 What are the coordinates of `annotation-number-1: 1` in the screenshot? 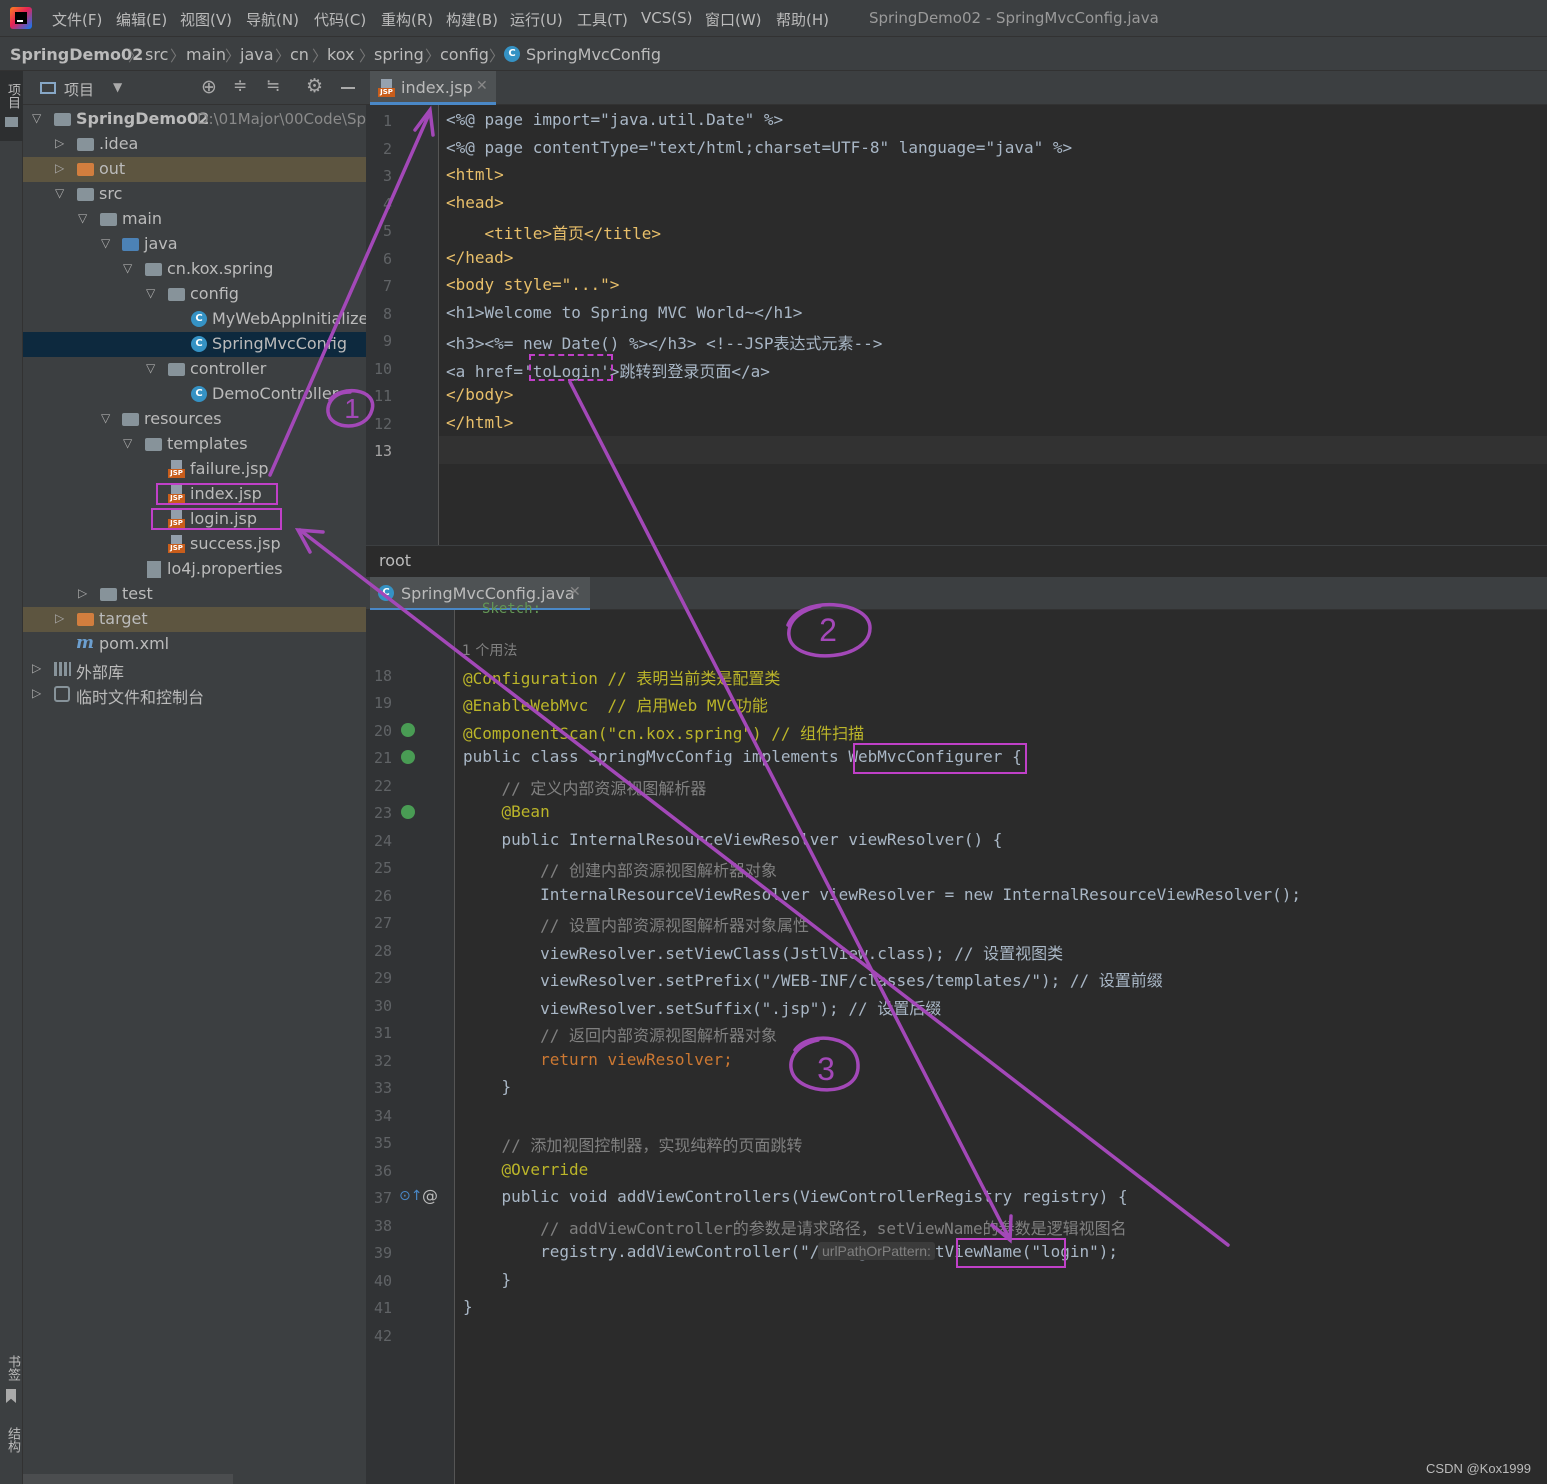 It's located at (352, 408).